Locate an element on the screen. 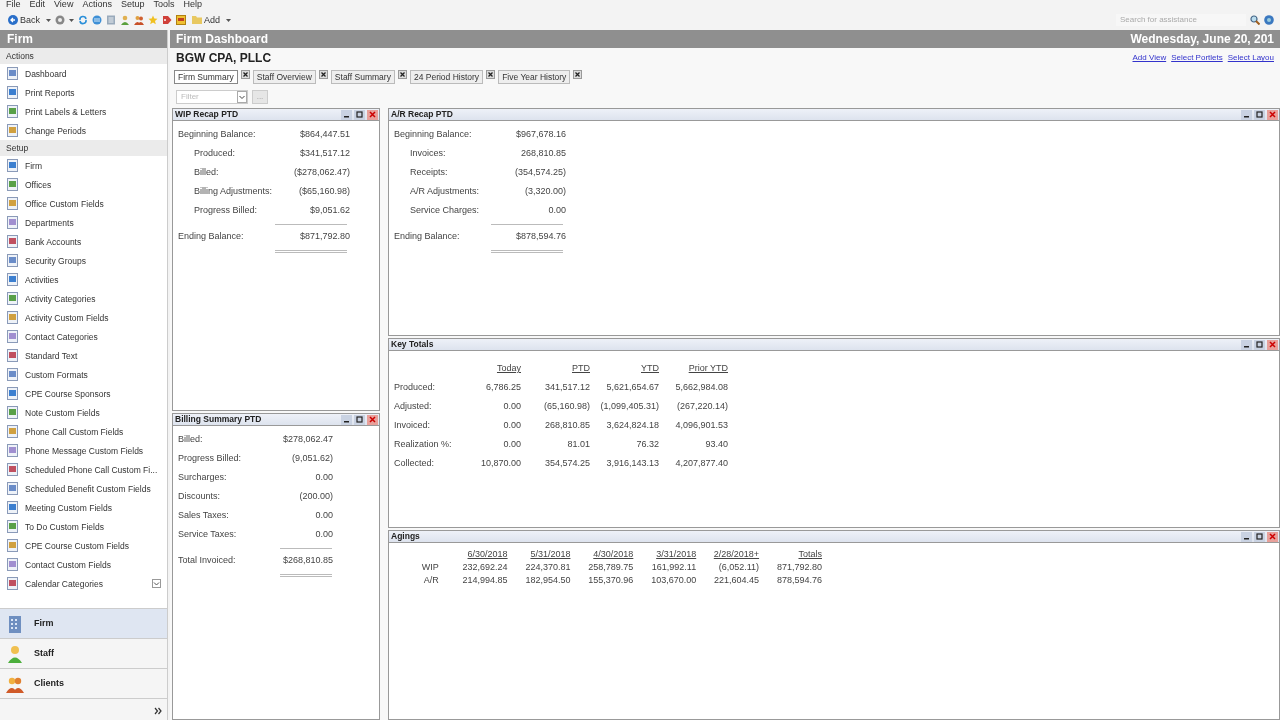  field-value: ($65,160.98) is located at coordinates (323, 191).